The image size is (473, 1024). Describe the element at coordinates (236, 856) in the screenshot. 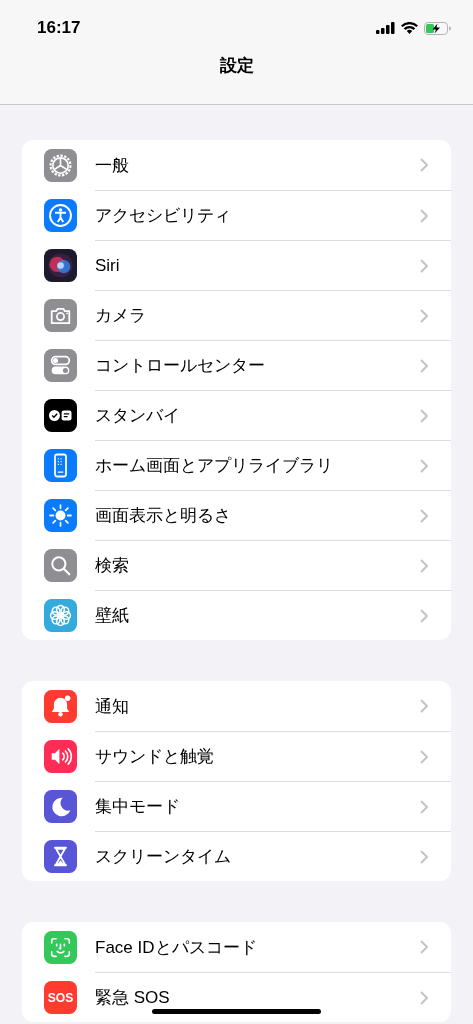

I see `settings-row: スクリーンタイム` at that location.